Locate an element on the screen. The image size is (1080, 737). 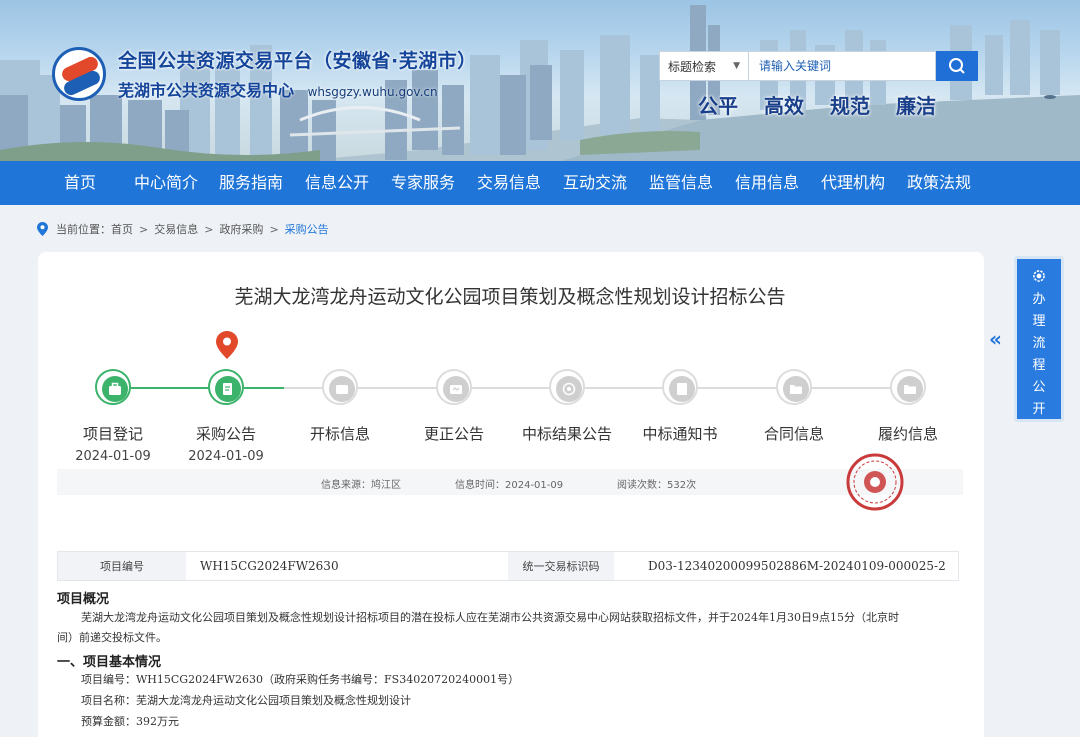
location-pin-icon is located at coordinates (42, 229).